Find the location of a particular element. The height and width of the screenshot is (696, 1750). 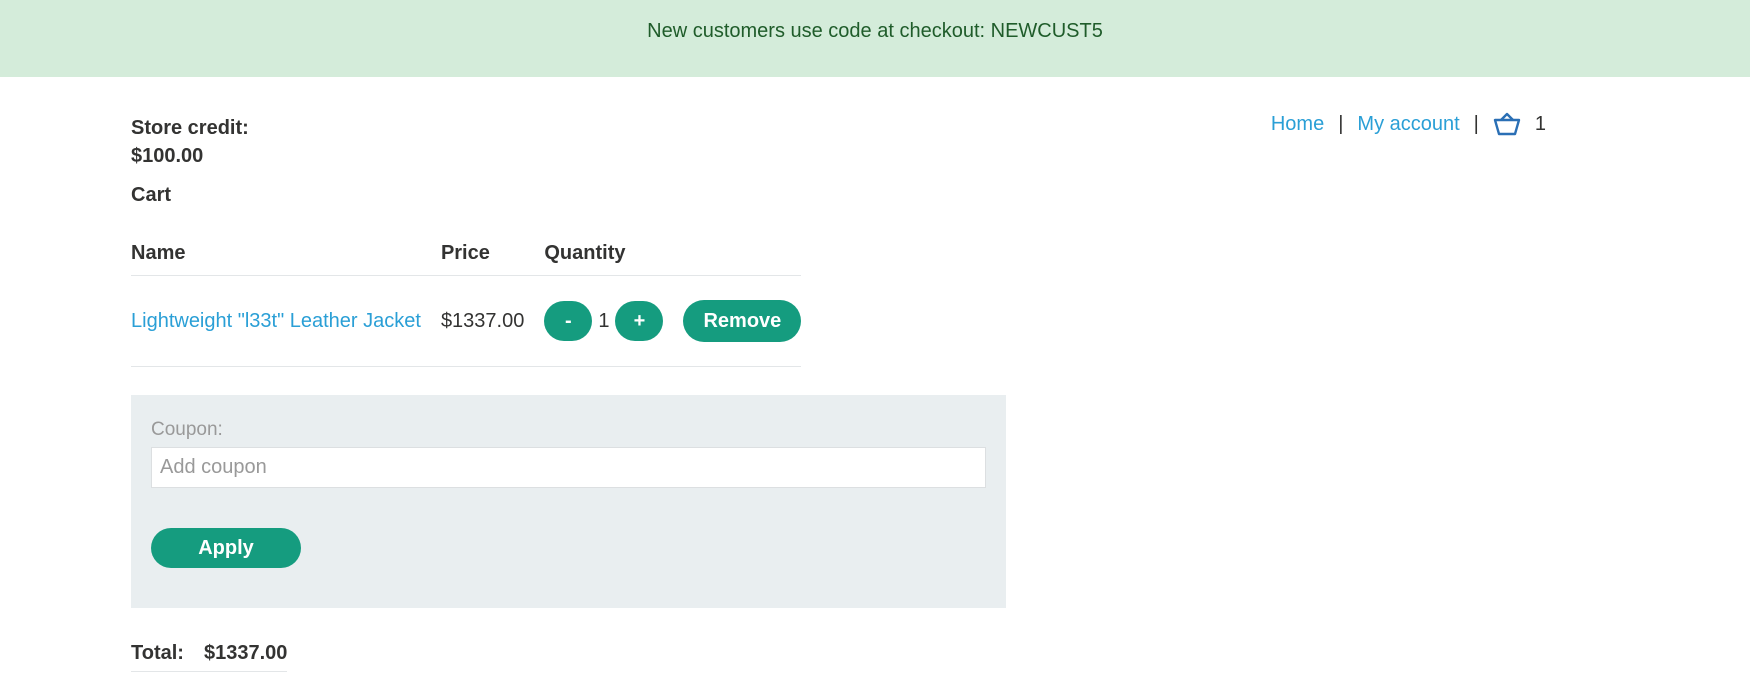

cart-item-actions-cell: Remove is located at coordinates (742, 321).